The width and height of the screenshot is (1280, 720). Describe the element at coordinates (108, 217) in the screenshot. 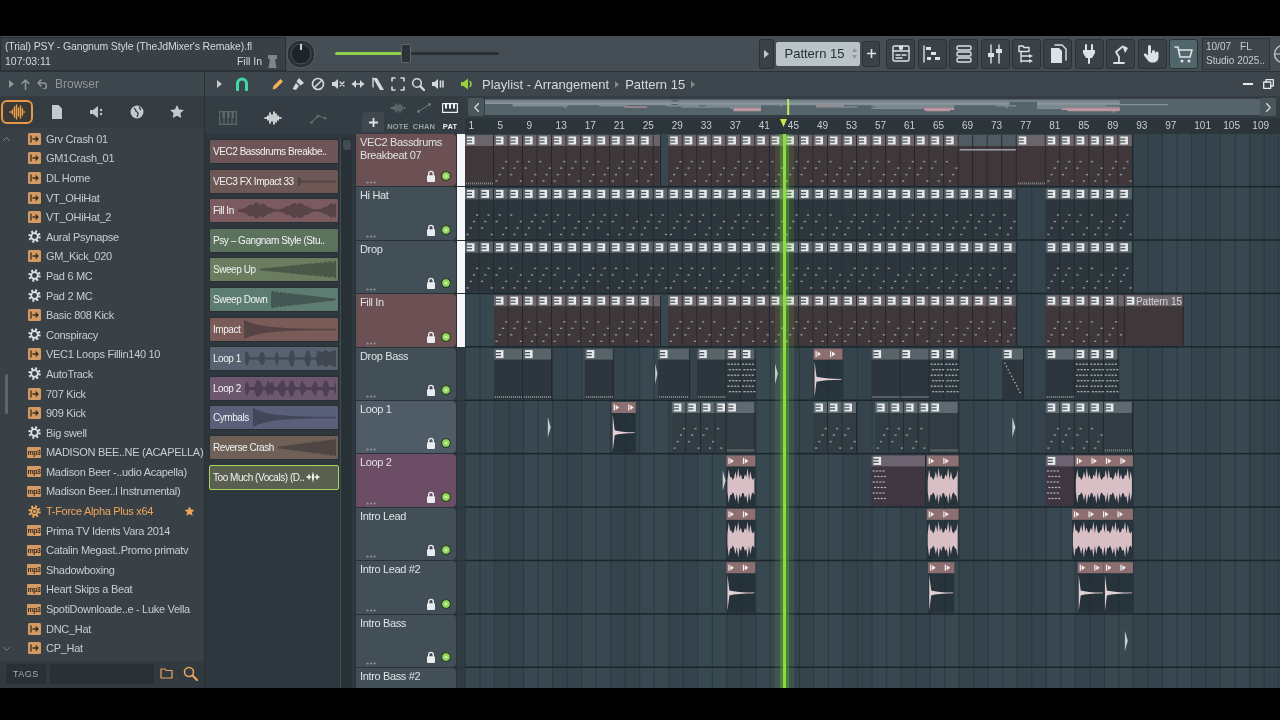

I see `browser-item: VT_OHiHat_2` at that location.